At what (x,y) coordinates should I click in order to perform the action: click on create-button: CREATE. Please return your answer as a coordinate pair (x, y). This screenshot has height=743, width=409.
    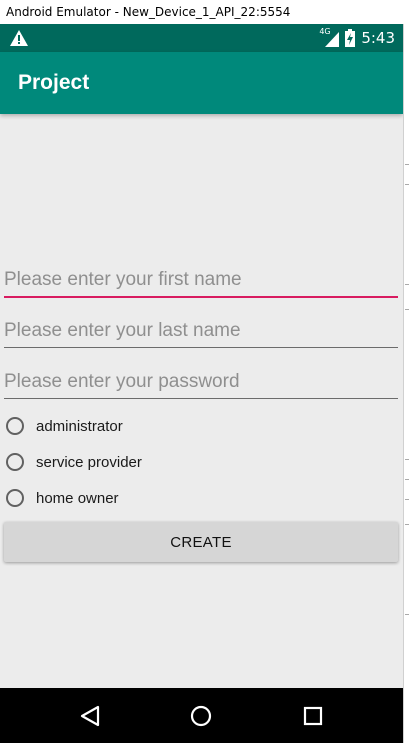
    Looking at the image, I should click on (201, 542).